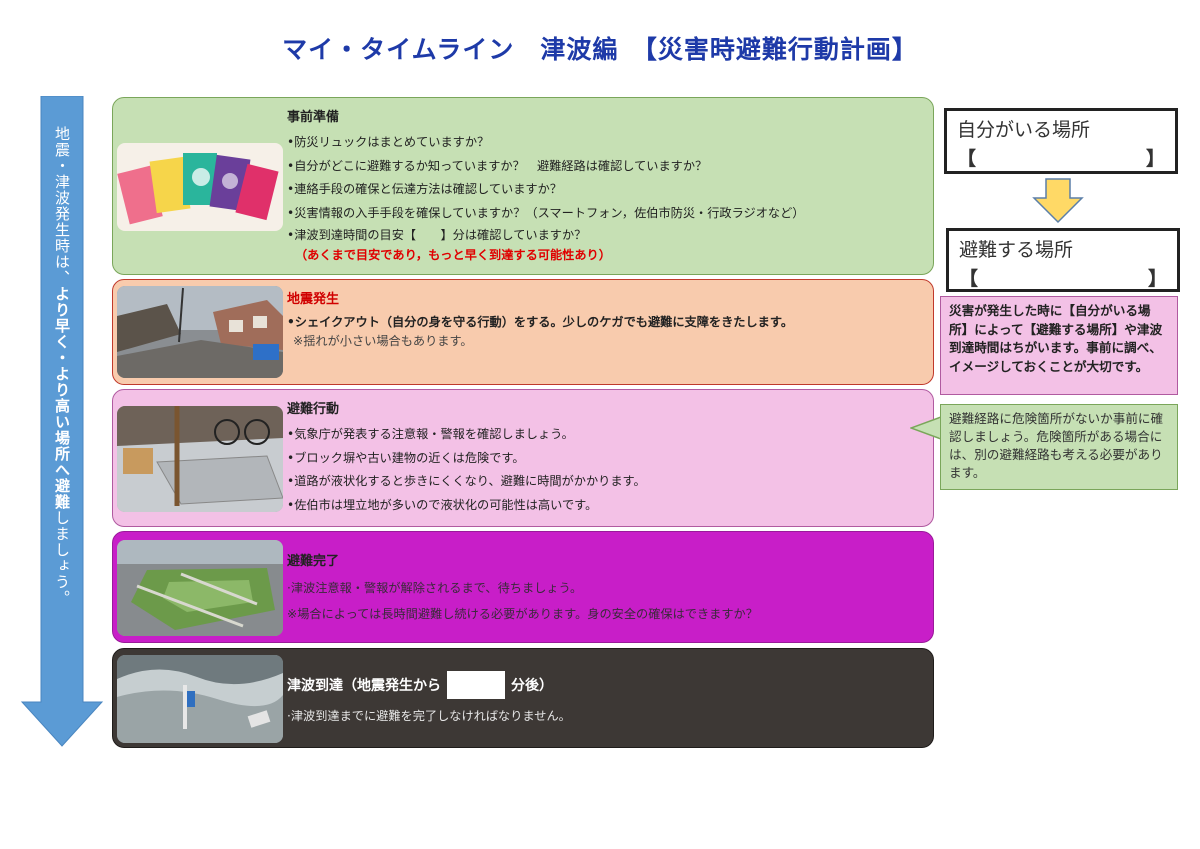 The width and height of the screenshot is (1200, 849). Describe the element at coordinates (1062, 159) in the screenshot. I see `current-location-field: 【 】` at that location.